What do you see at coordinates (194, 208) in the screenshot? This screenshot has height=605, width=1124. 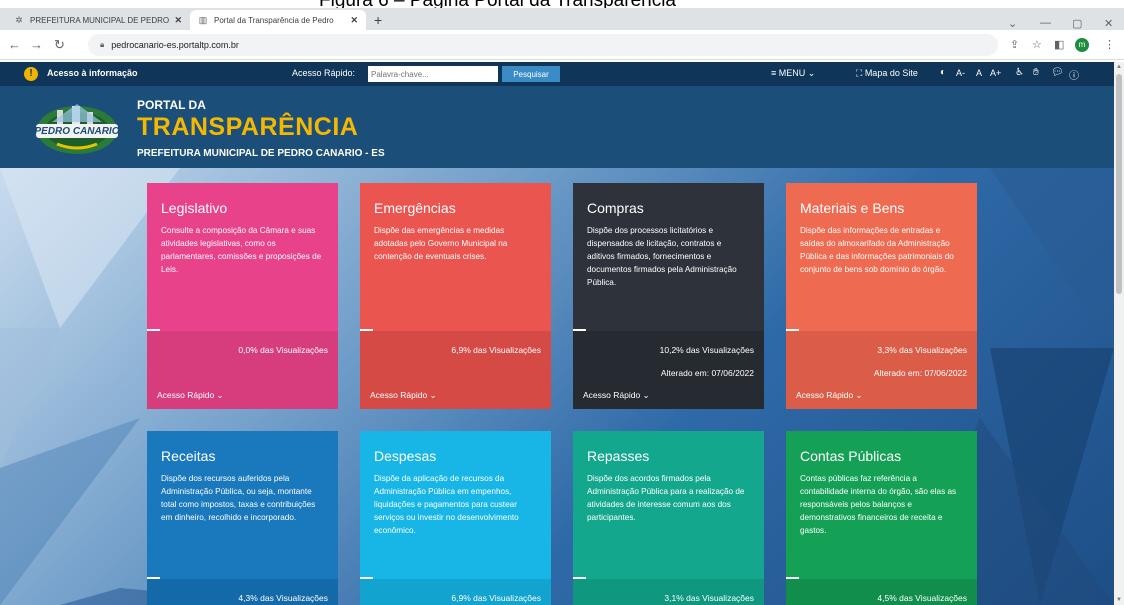 I see `card-title: Legislativo` at bounding box center [194, 208].